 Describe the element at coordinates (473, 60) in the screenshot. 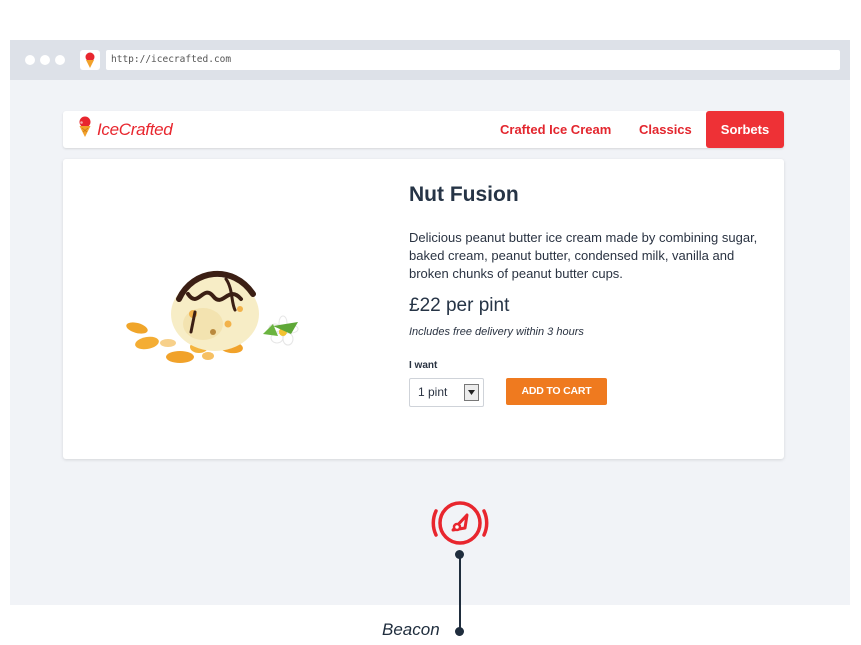

I see `url-bar: http://icecrafted.com` at that location.